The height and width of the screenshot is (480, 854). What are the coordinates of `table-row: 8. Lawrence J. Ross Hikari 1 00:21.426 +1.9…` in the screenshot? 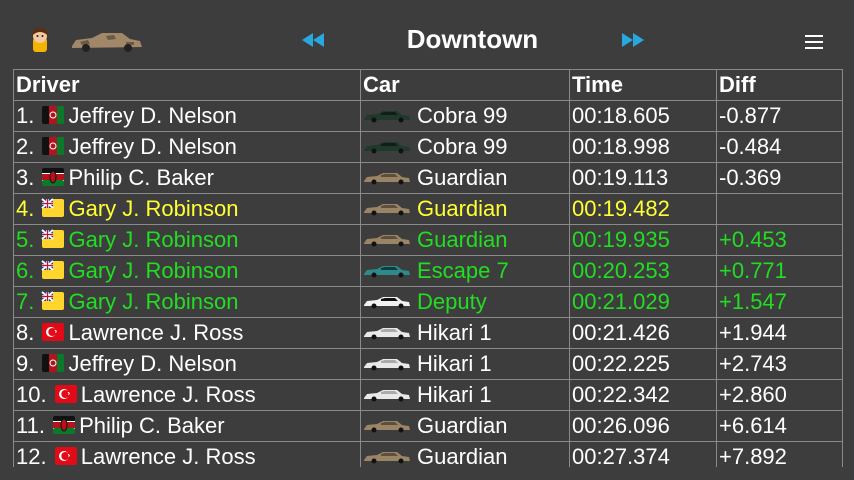 It's located at (428, 333).